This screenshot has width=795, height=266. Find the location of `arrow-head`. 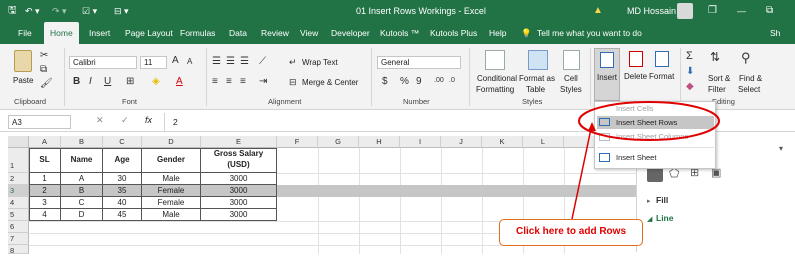

arrow-head is located at coordinates (592, 126).